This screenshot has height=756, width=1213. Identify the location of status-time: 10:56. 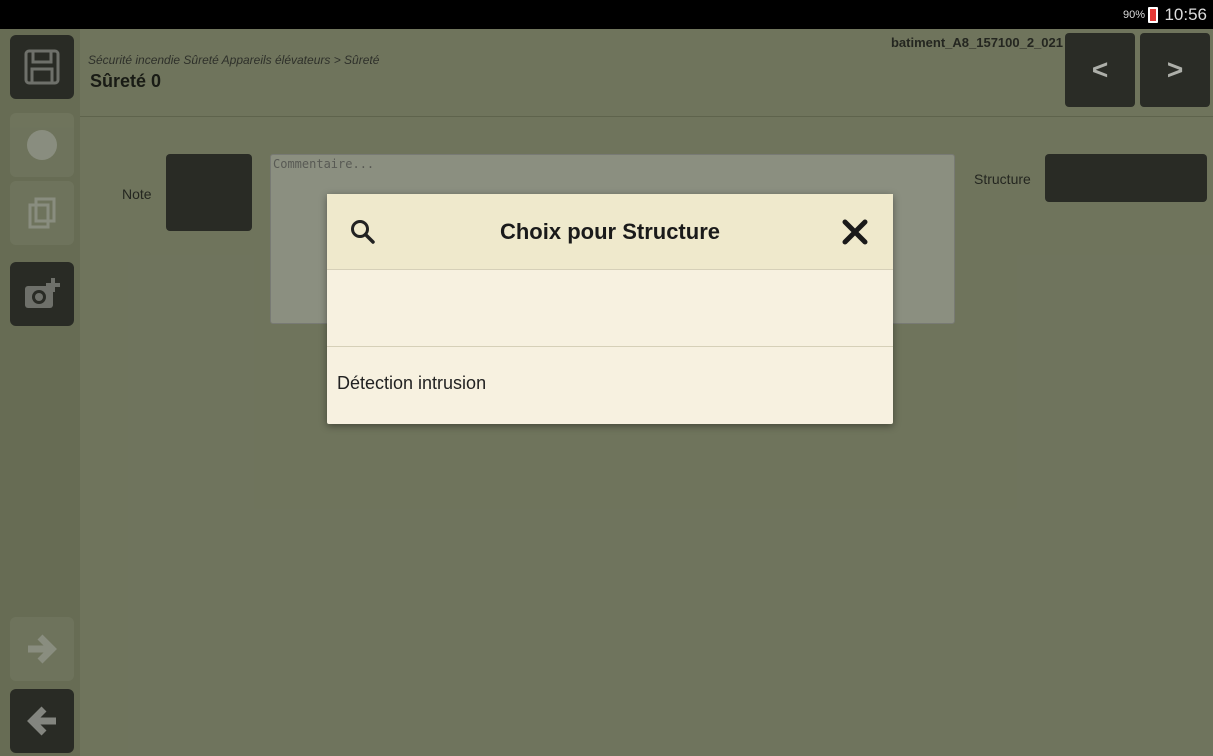
(1185, 14).